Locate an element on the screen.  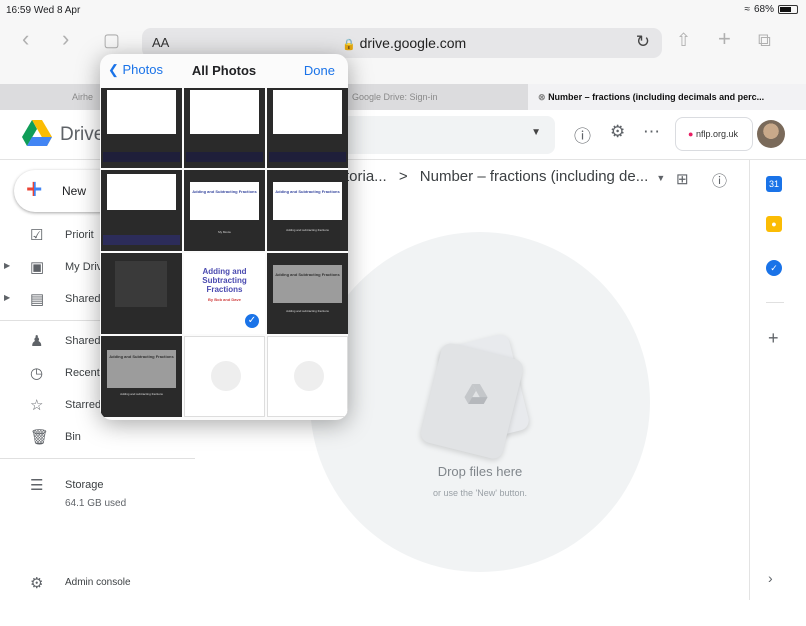
grid-view-icon: ⊞ is located at coordinates (682, 179).